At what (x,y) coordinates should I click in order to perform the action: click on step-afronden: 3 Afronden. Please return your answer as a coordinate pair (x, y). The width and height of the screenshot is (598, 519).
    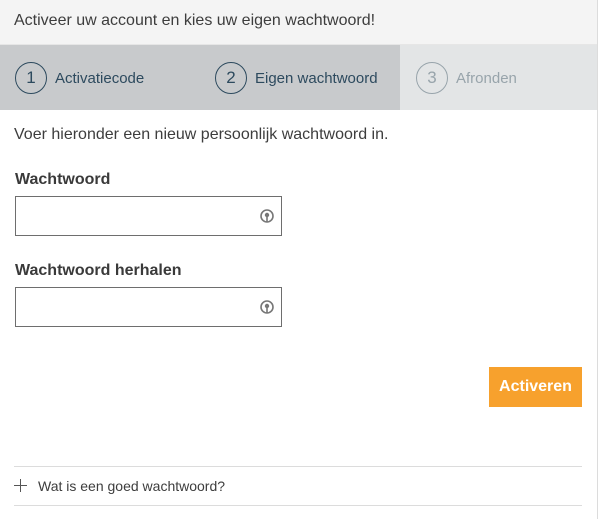
    Looking at the image, I should click on (466, 78).